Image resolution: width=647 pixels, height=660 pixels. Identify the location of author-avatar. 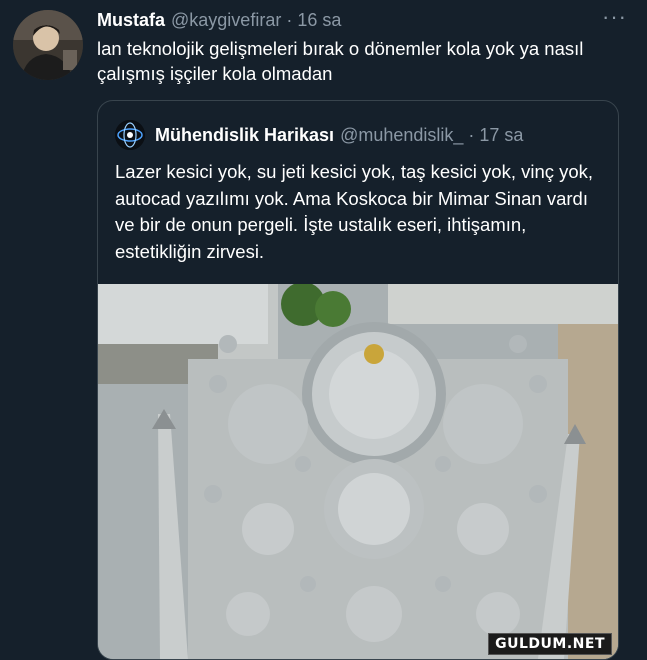
(48, 45).